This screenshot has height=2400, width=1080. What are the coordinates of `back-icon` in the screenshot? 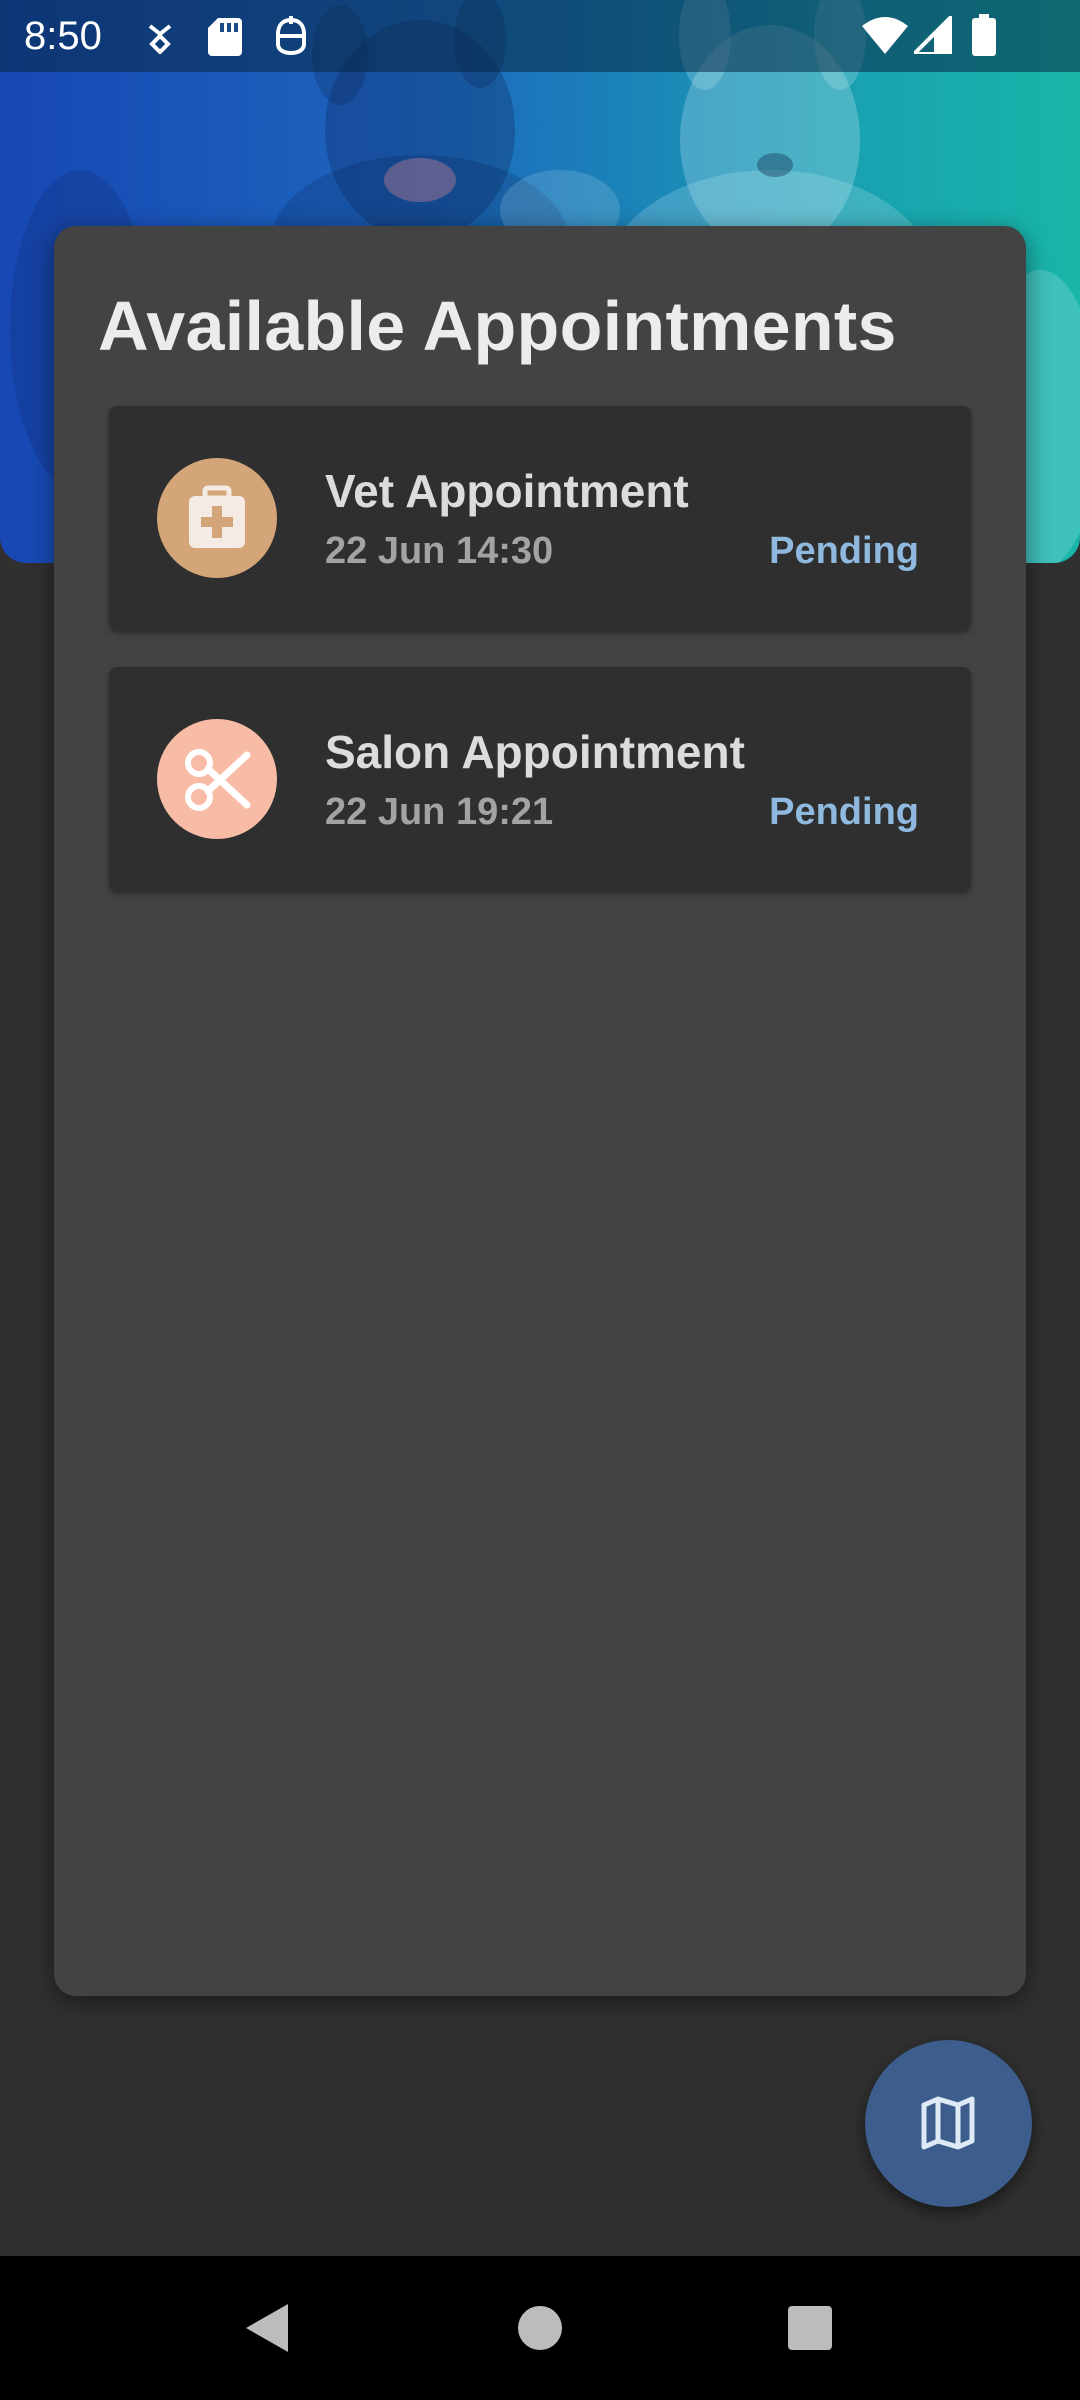 It's located at (267, 2328).